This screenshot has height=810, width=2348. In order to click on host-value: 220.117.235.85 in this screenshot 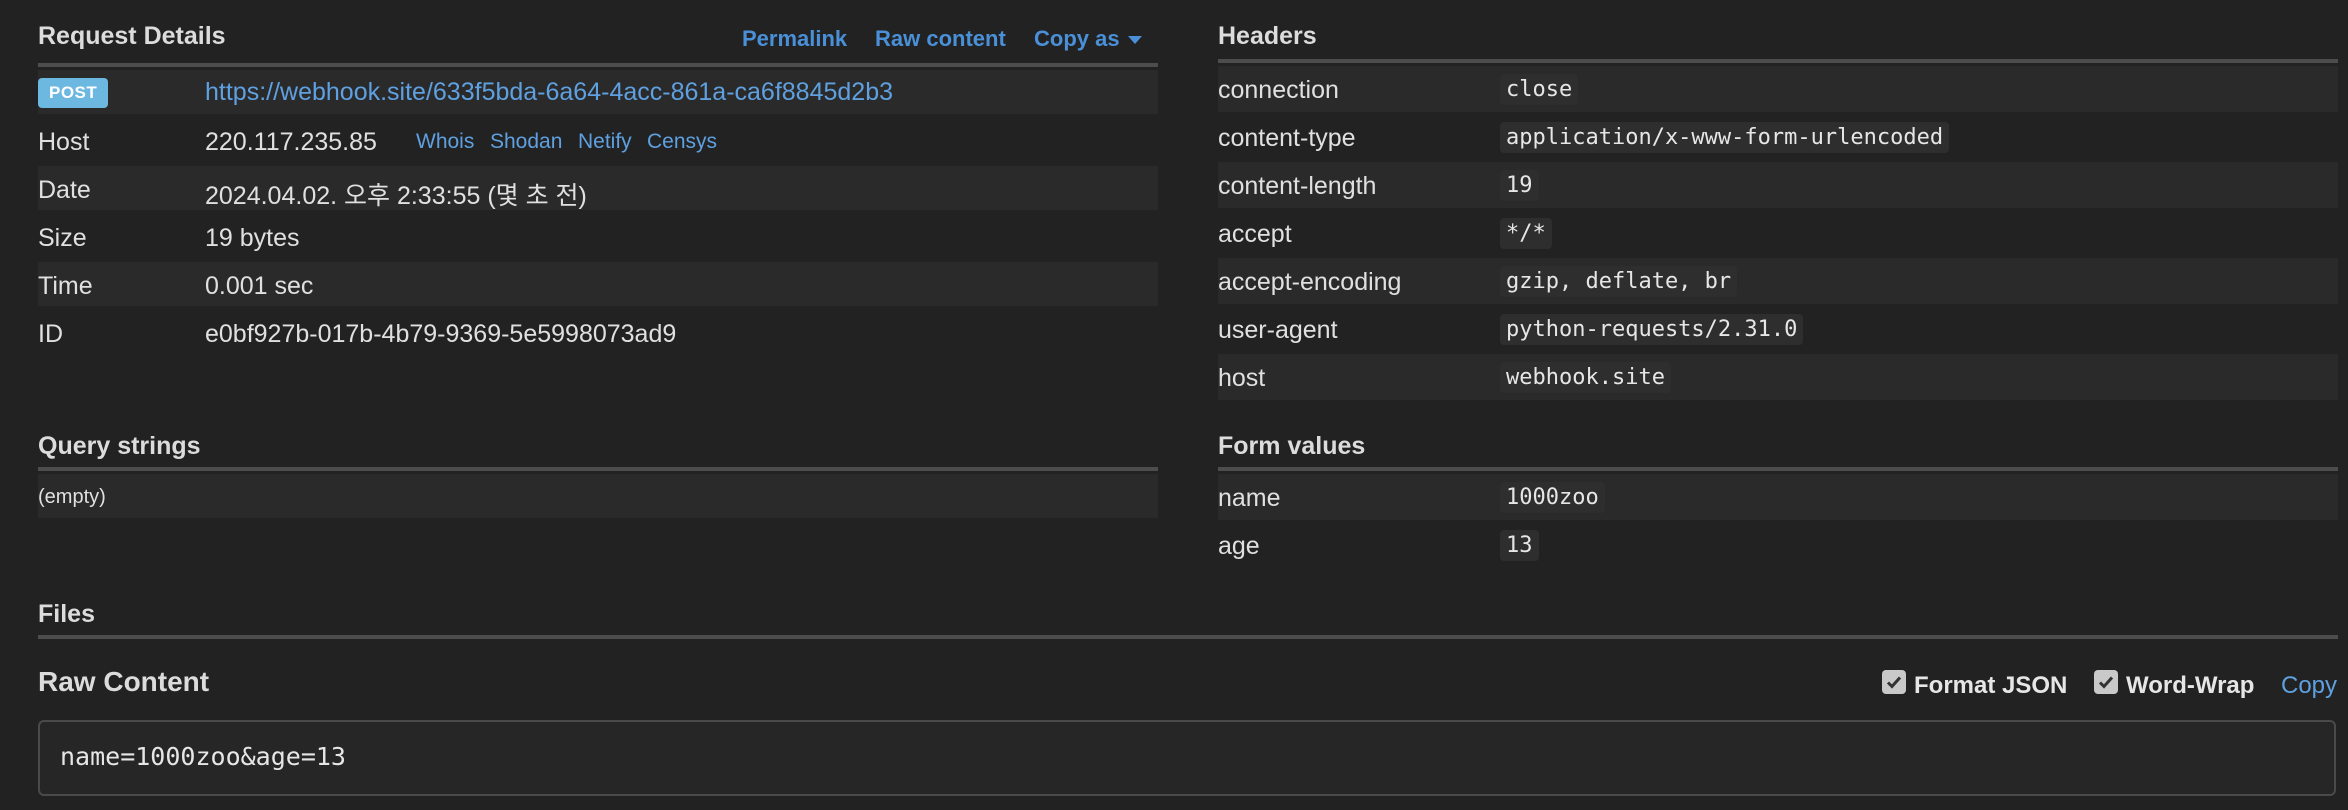, I will do `click(291, 142)`.